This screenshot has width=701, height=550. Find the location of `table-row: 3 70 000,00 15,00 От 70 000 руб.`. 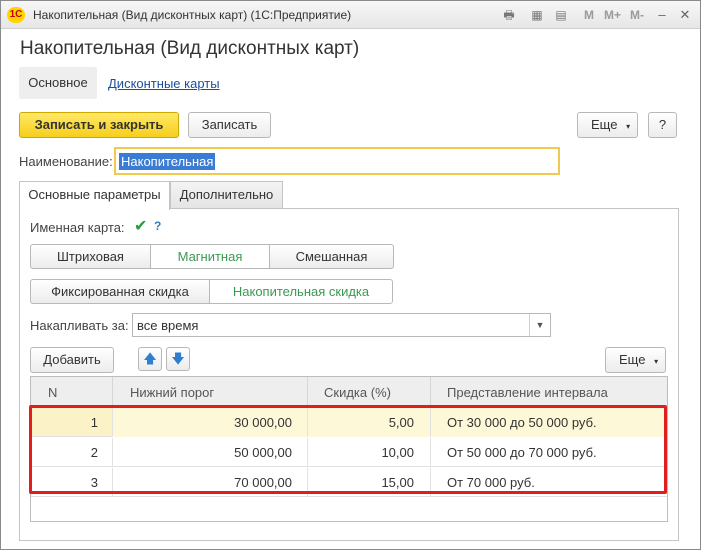

table-row: 3 70 000,00 15,00 От 70 000 руб. is located at coordinates (349, 482).